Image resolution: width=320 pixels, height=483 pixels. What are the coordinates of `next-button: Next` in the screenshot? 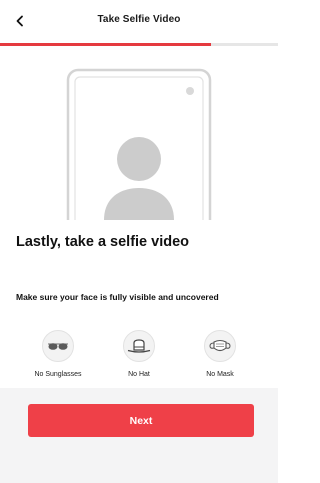 It's located at (141, 420).